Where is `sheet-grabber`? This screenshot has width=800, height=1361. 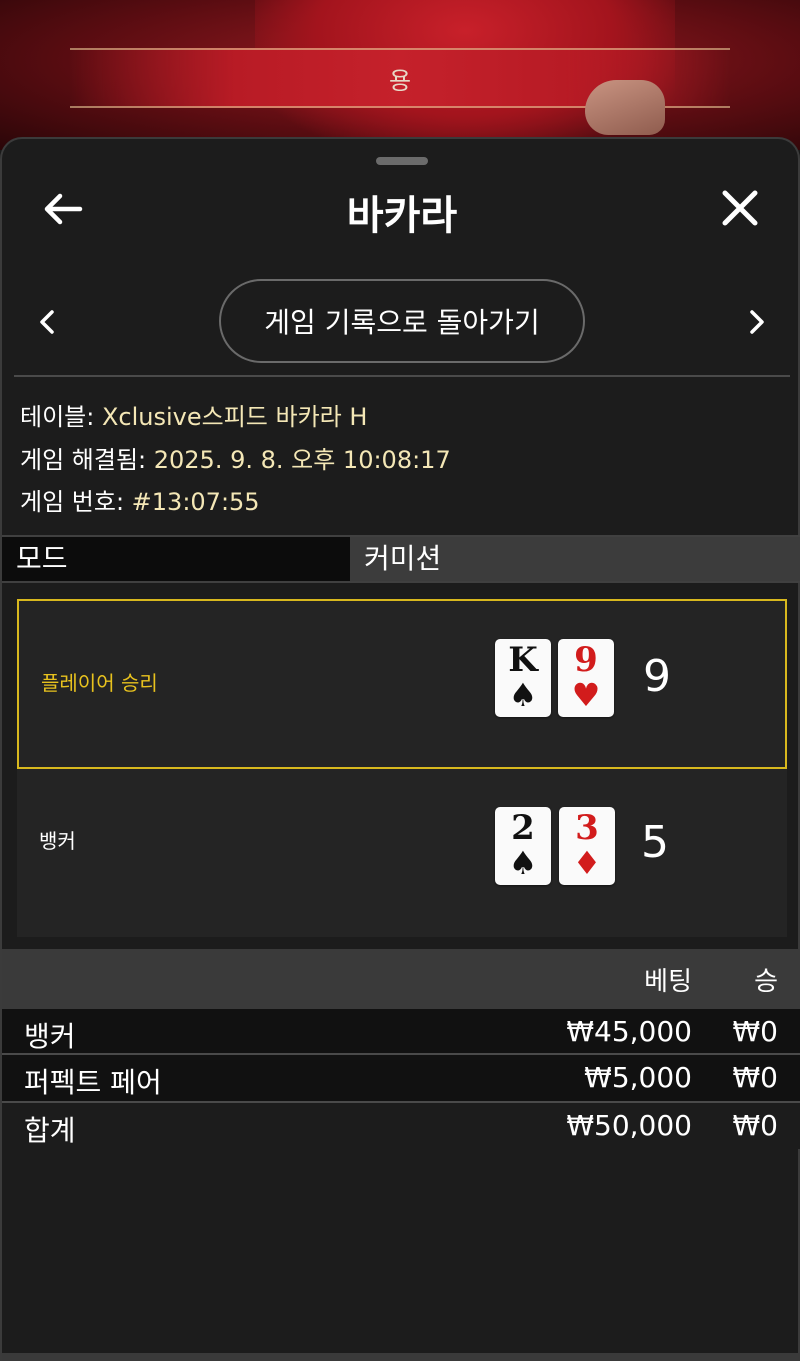 sheet-grabber is located at coordinates (402, 161).